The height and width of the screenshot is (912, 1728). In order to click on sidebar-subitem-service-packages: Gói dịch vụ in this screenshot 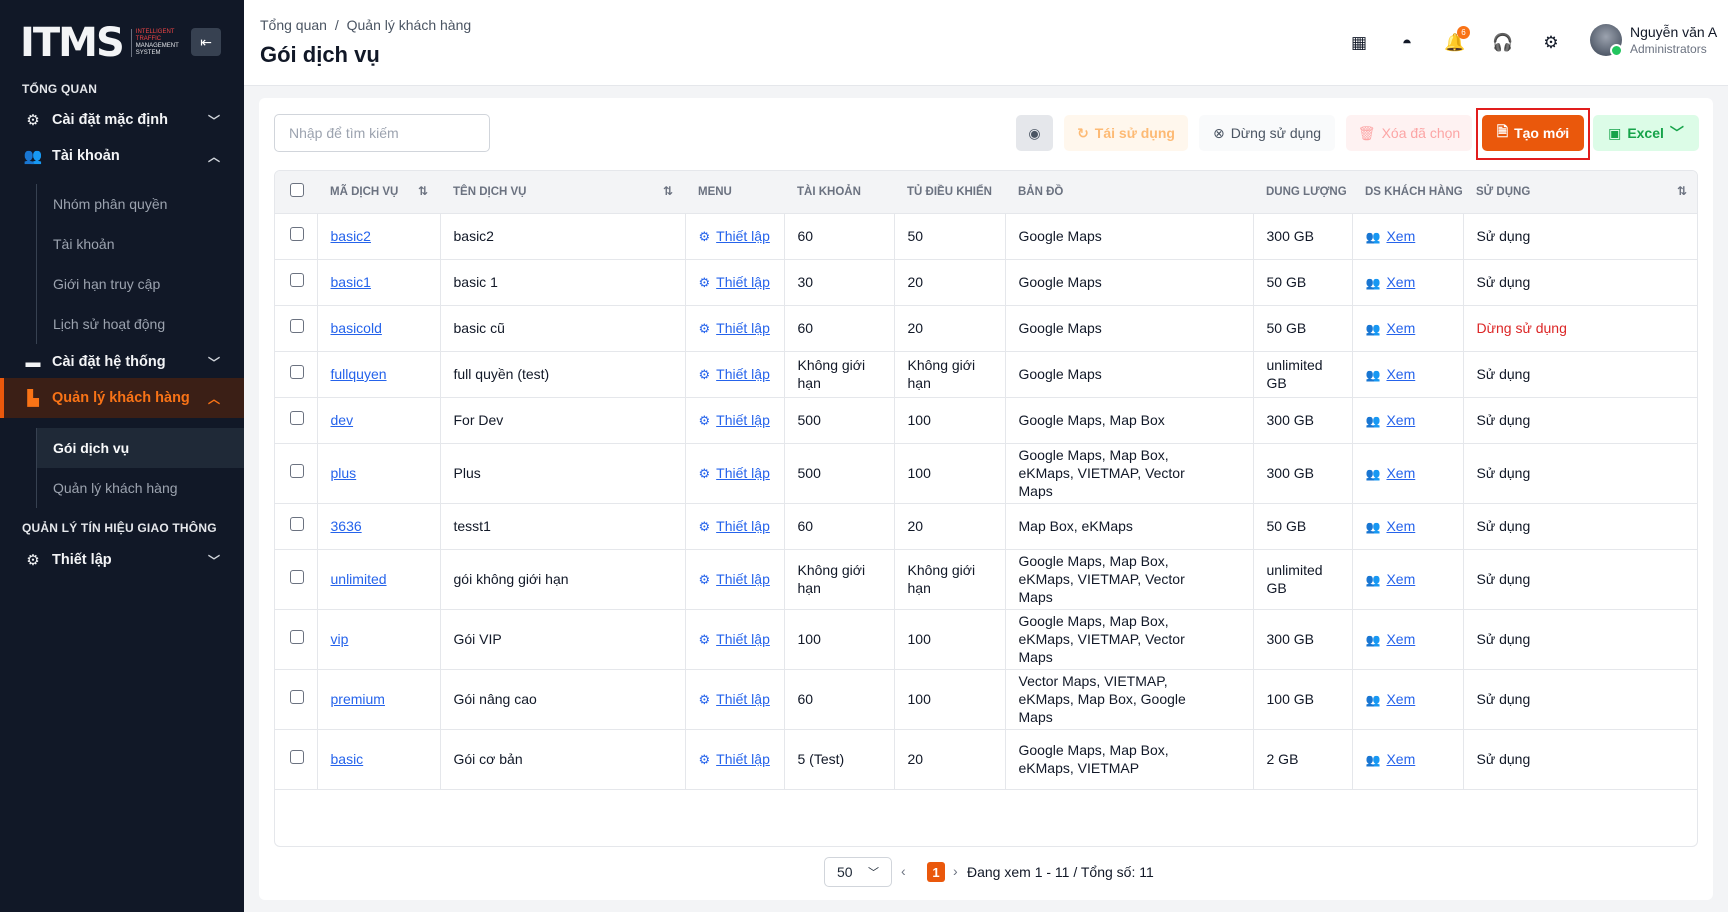, I will do `click(140, 448)`.